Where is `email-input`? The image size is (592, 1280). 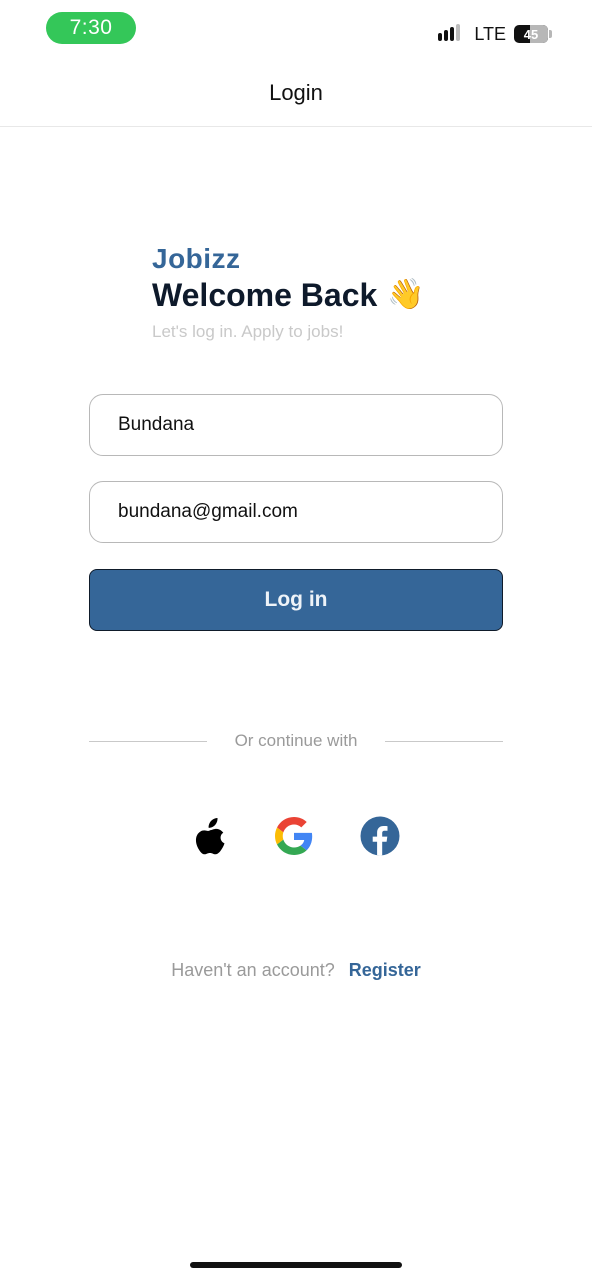
email-input is located at coordinates (296, 512).